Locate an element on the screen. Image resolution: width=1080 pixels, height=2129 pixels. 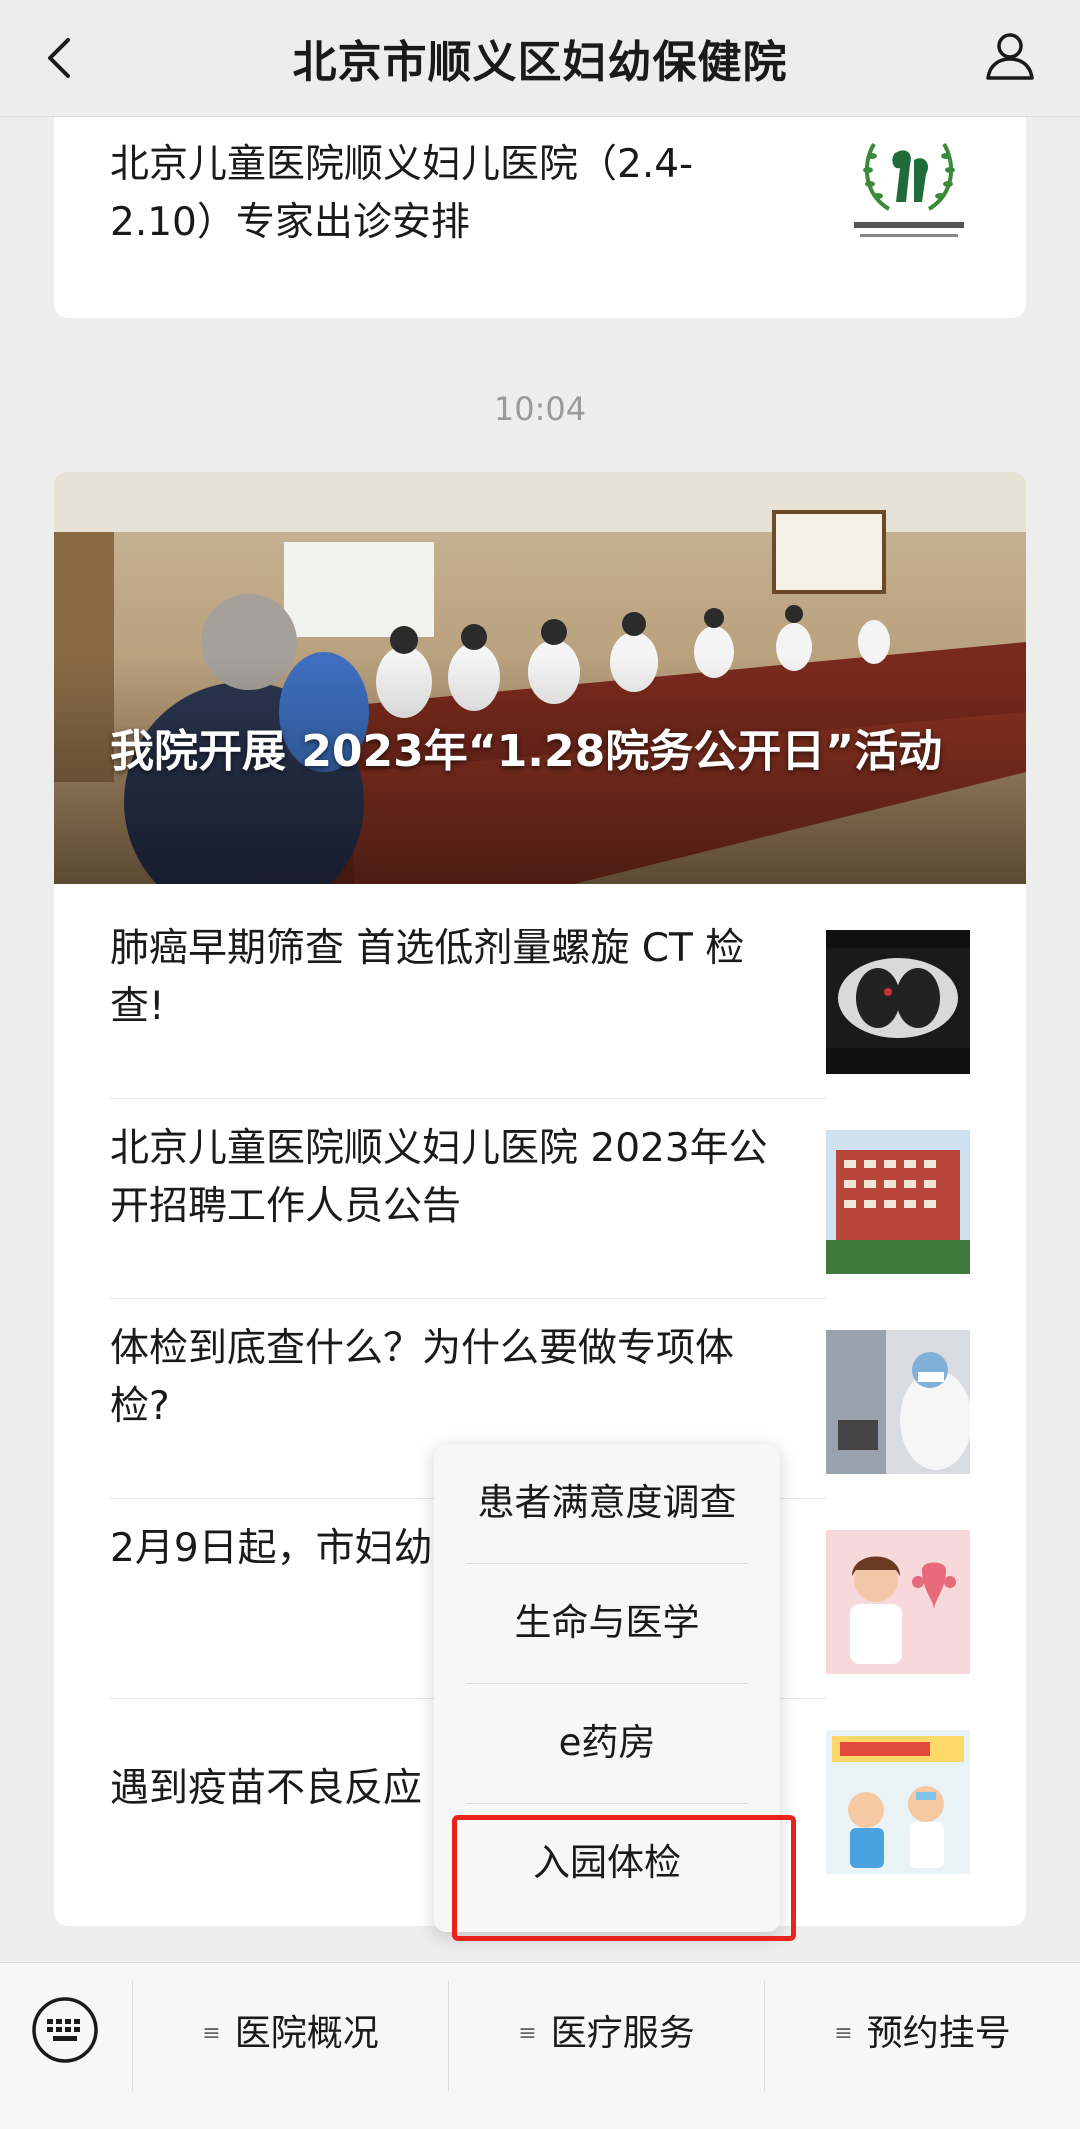
list-item: 肺癌早期筛查 首选低剂量螺旋 CT 检查! is located at coordinates (540, 1000).